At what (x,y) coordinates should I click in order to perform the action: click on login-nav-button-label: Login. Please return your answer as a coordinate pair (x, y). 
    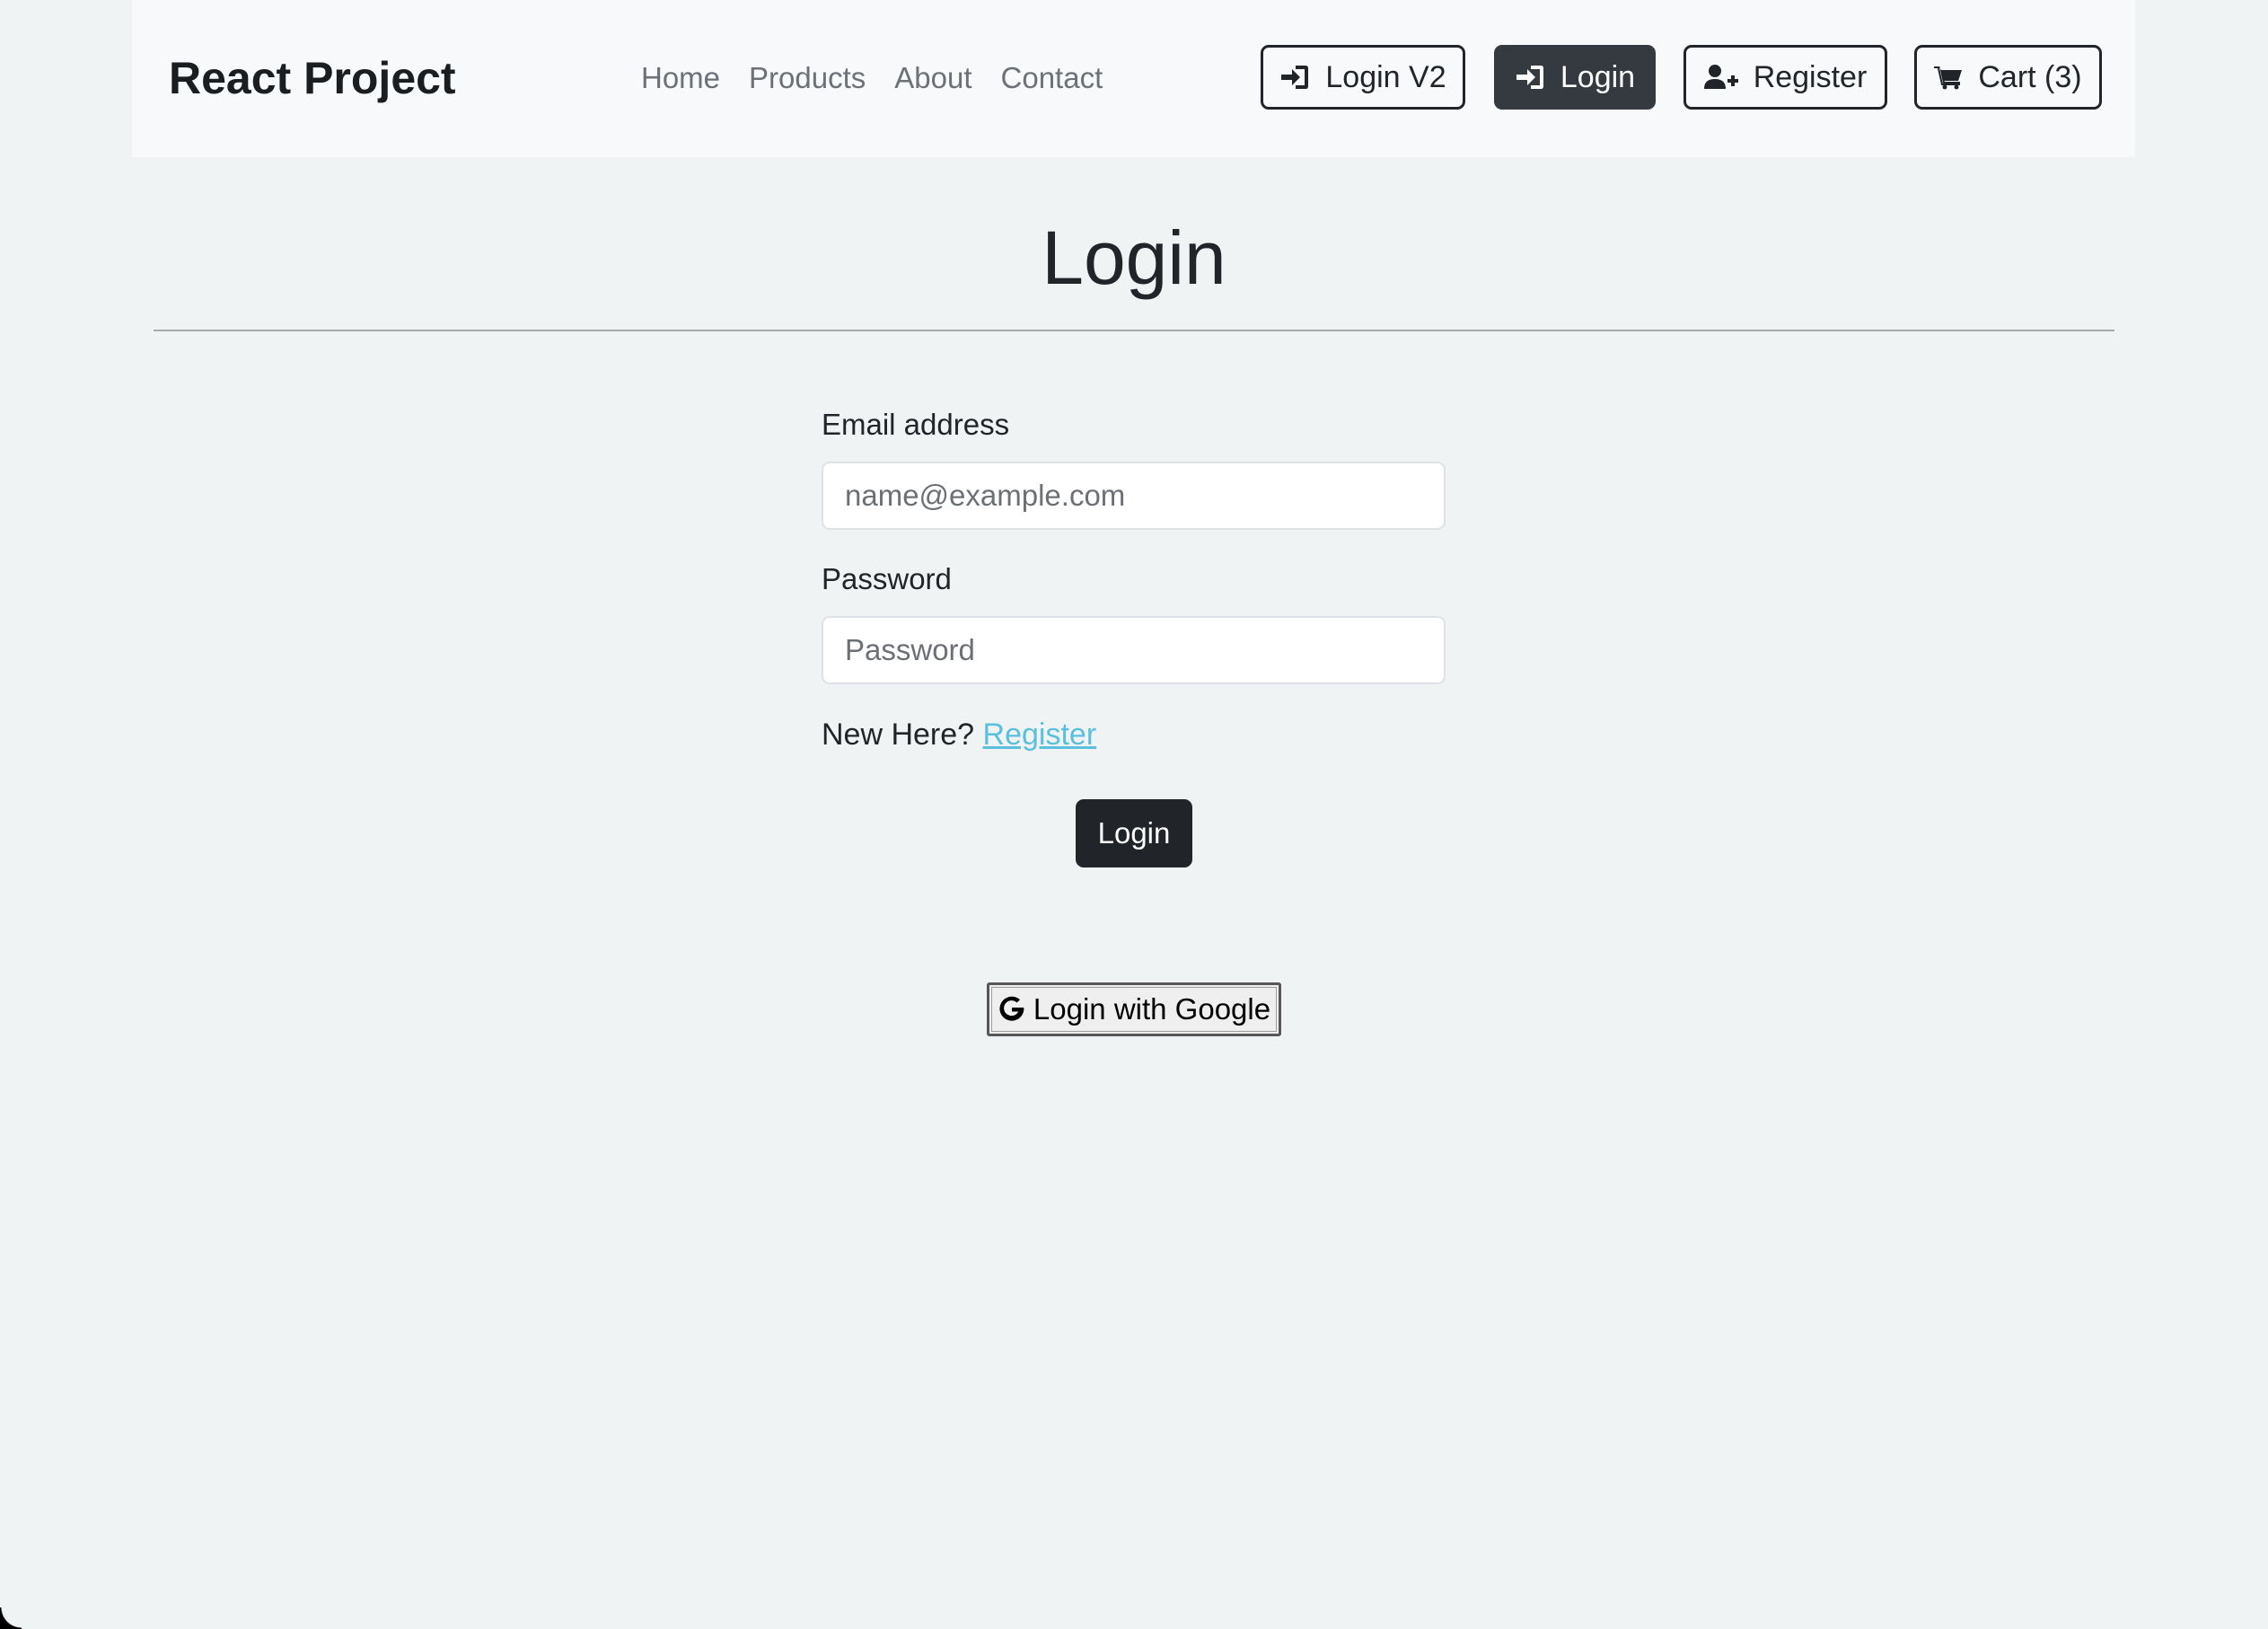
    Looking at the image, I should click on (1598, 76).